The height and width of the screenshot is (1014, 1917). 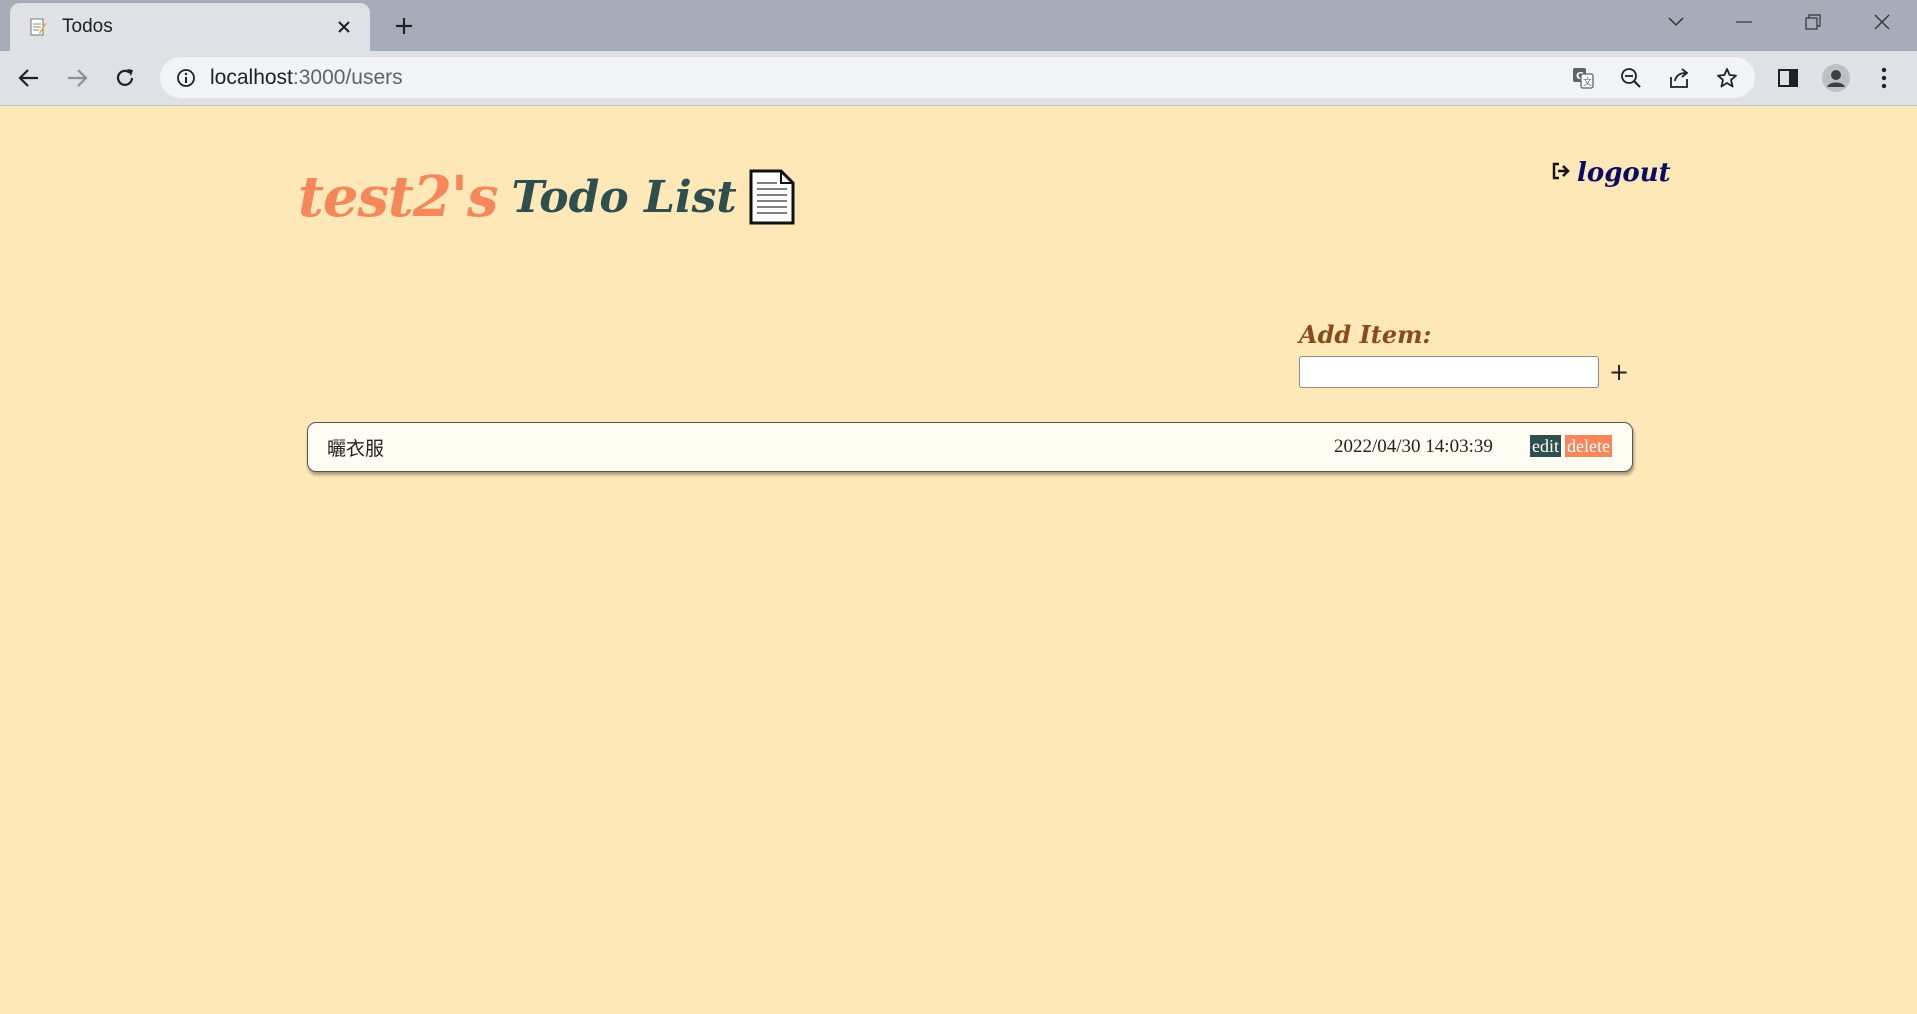 What do you see at coordinates (1561, 173) in the screenshot?
I see `logout-icon` at bounding box center [1561, 173].